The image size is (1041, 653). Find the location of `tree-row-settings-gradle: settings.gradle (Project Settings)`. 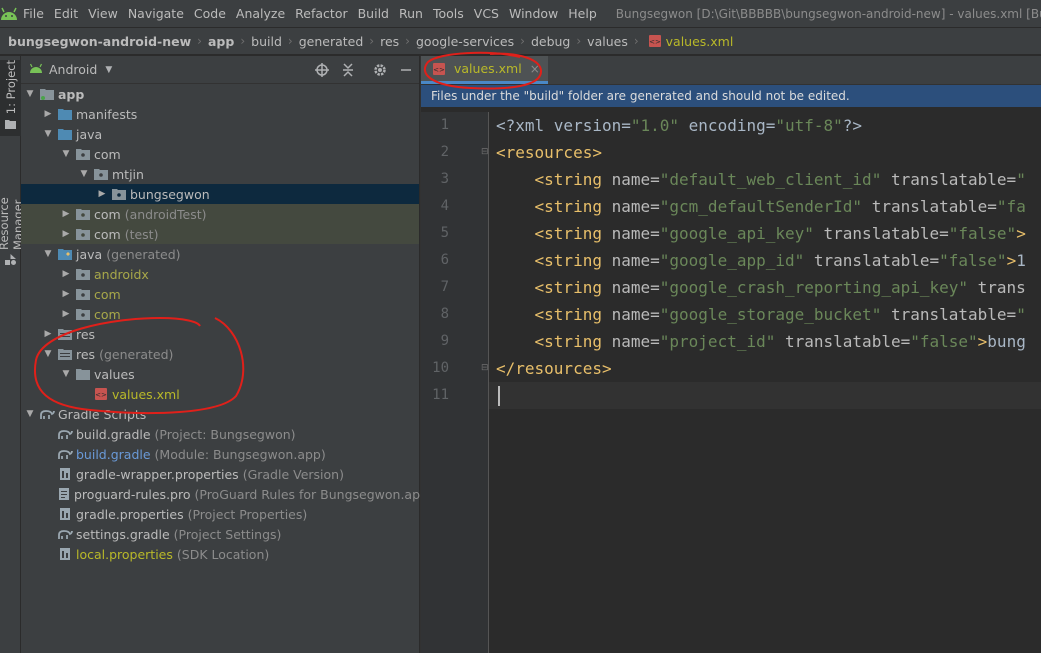

tree-row-settings-gradle: settings.gradle (Project Settings) is located at coordinates (220, 534).